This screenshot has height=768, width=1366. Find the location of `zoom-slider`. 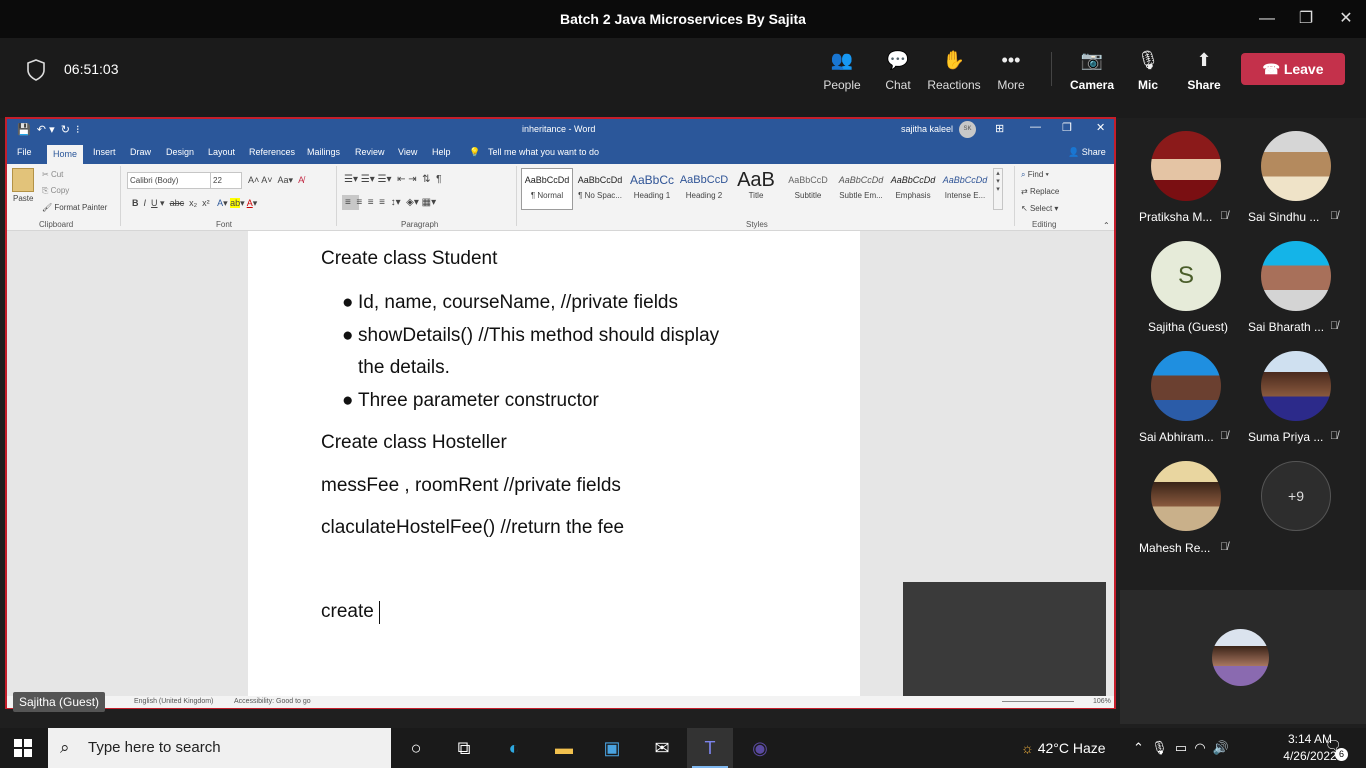

zoom-slider is located at coordinates (1038, 701).